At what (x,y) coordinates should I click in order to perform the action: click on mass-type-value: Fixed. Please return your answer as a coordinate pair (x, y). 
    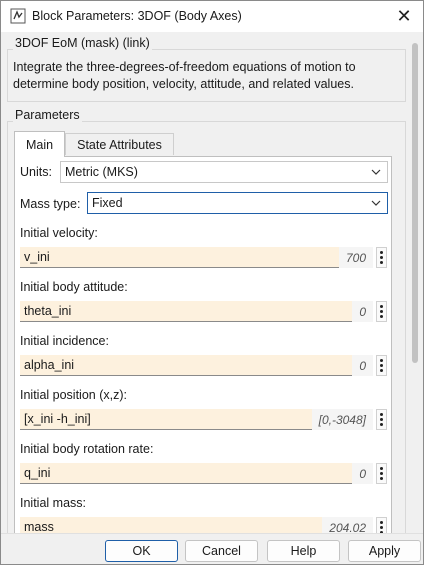
    Looking at the image, I should click on (107, 203).